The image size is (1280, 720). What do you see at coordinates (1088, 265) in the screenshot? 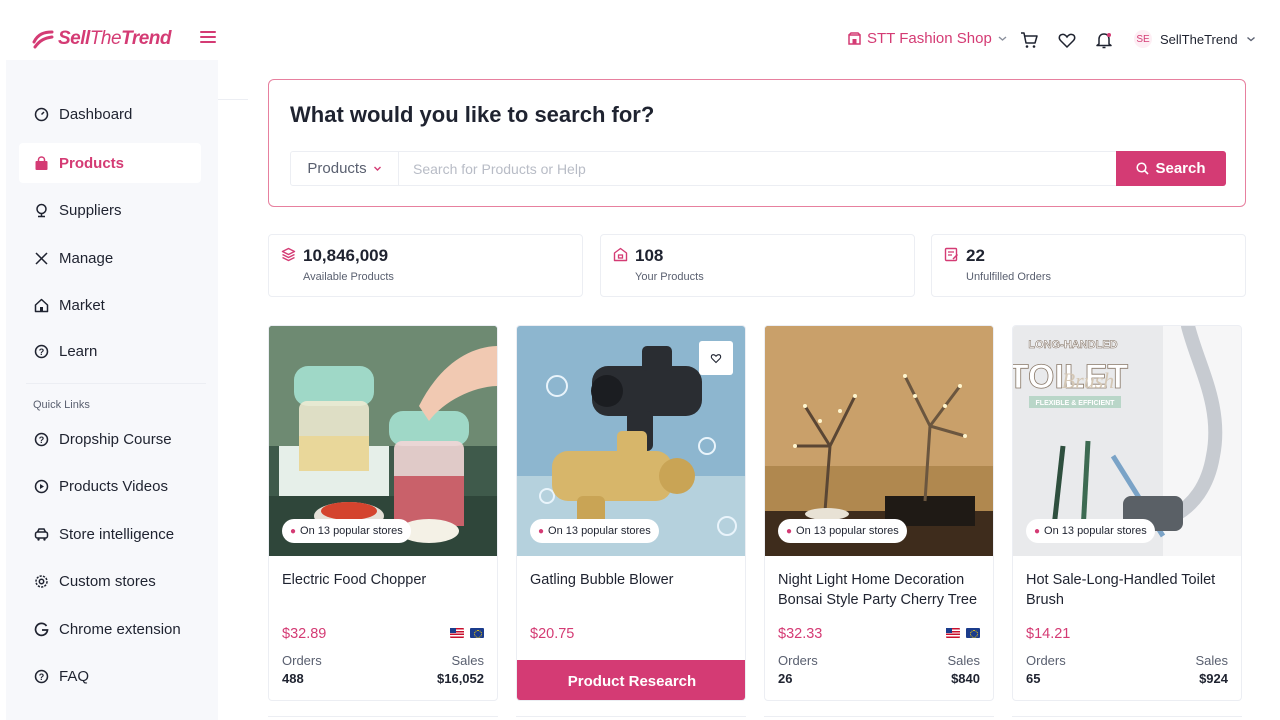
I see `stat-unfulfilled-orders: 22 Unfulfilled Orders` at bounding box center [1088, 265].